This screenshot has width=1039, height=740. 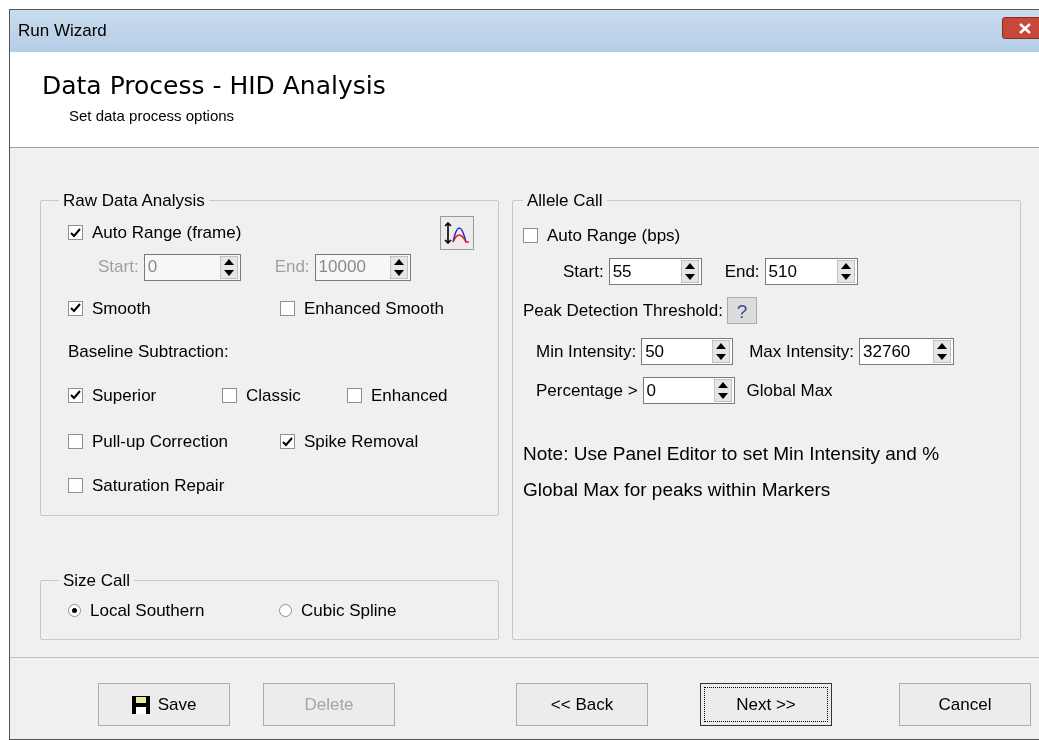 What do you see at coordinates (623, 310) in the screenshot?
I see `threshold-label: Peak Detection Threshold:` at bounding box center [623, 310].